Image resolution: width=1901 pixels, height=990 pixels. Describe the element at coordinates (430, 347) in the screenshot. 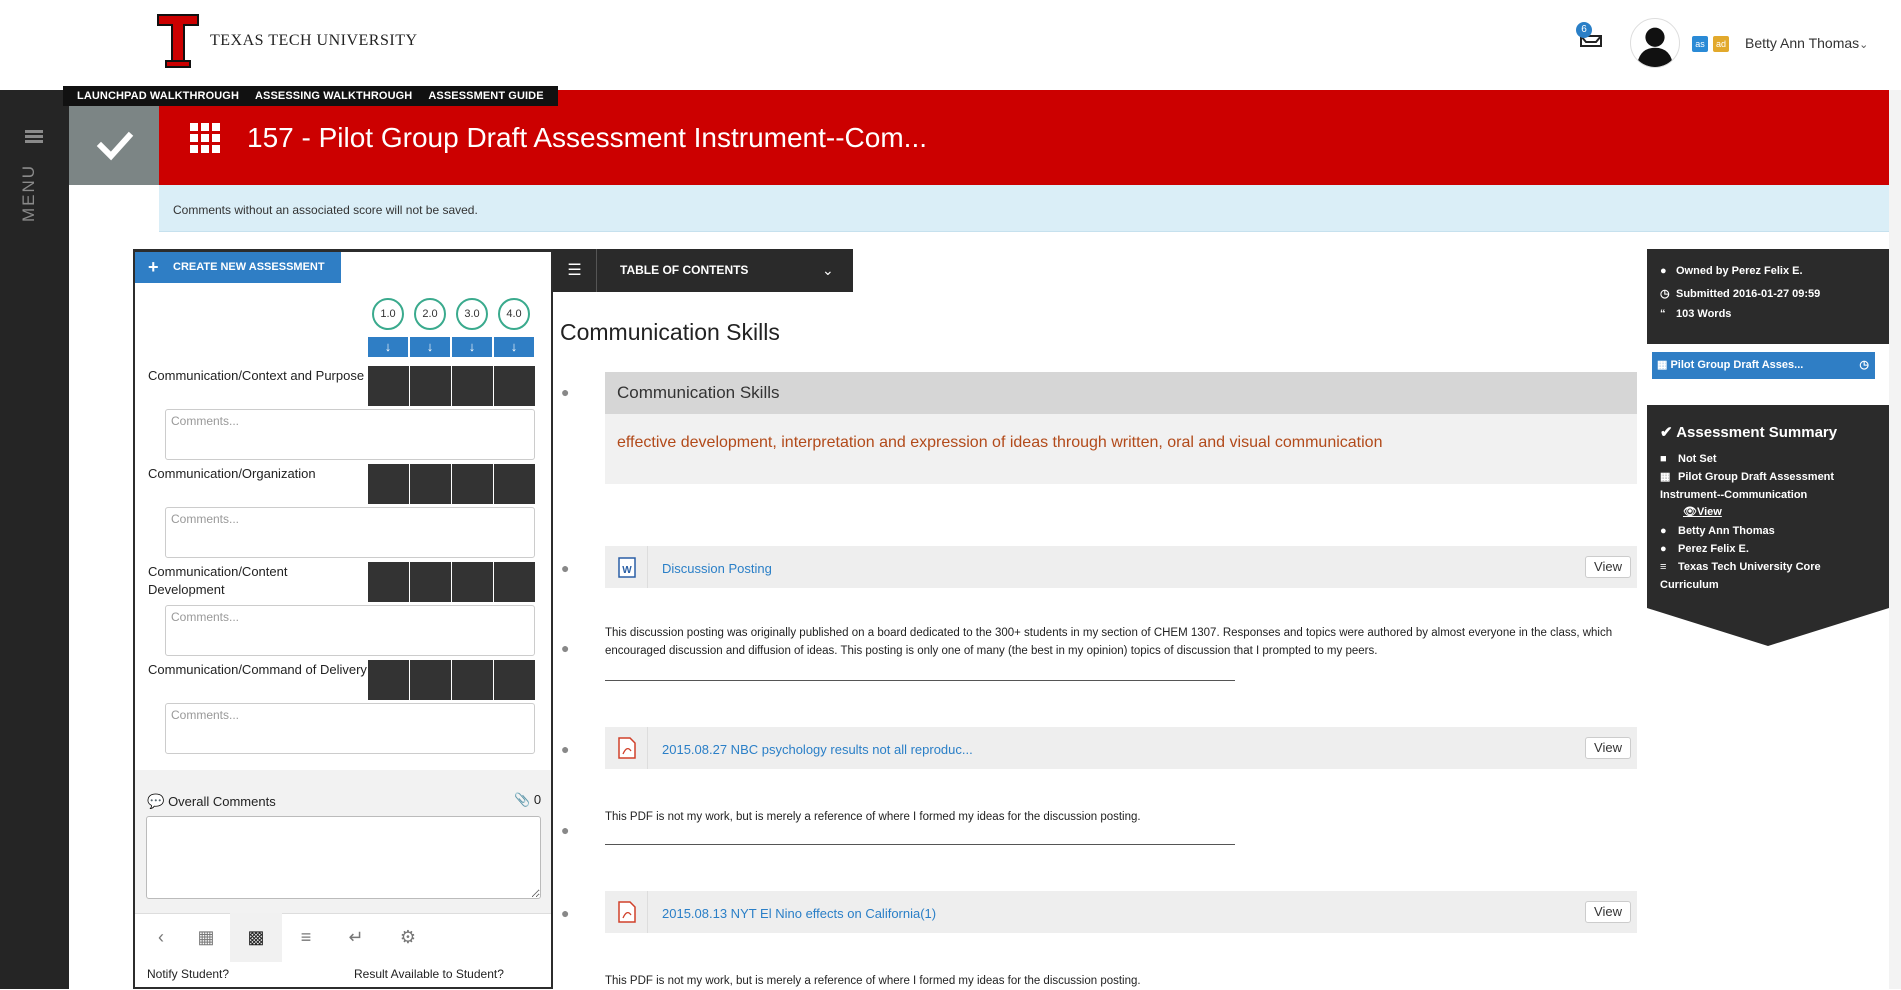

I see `fill-column-2-arrow-icon: ↓` at that location.